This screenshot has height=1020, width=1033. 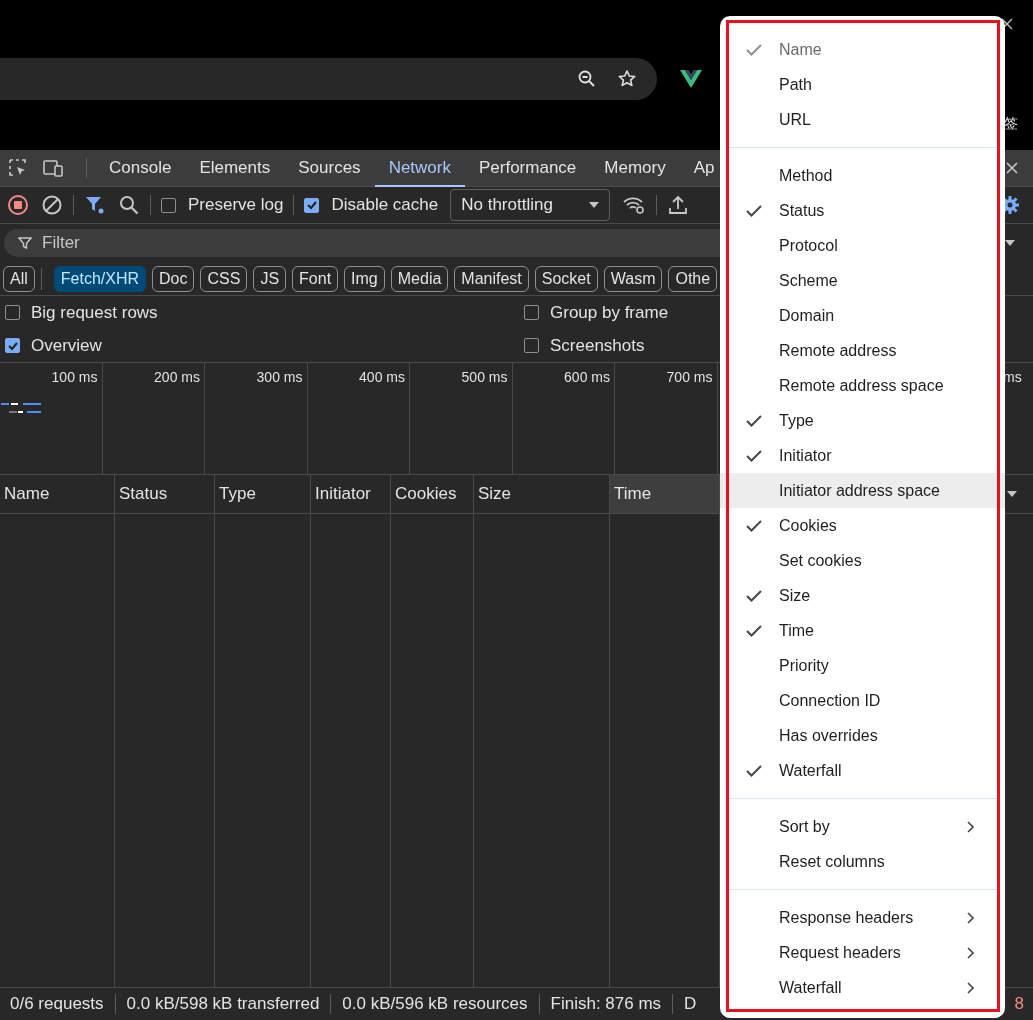 What do you see at coordinates (566, 278) in the screenshot?
I see `type-filter-chip: Socket` at bounding box center [566, 278].